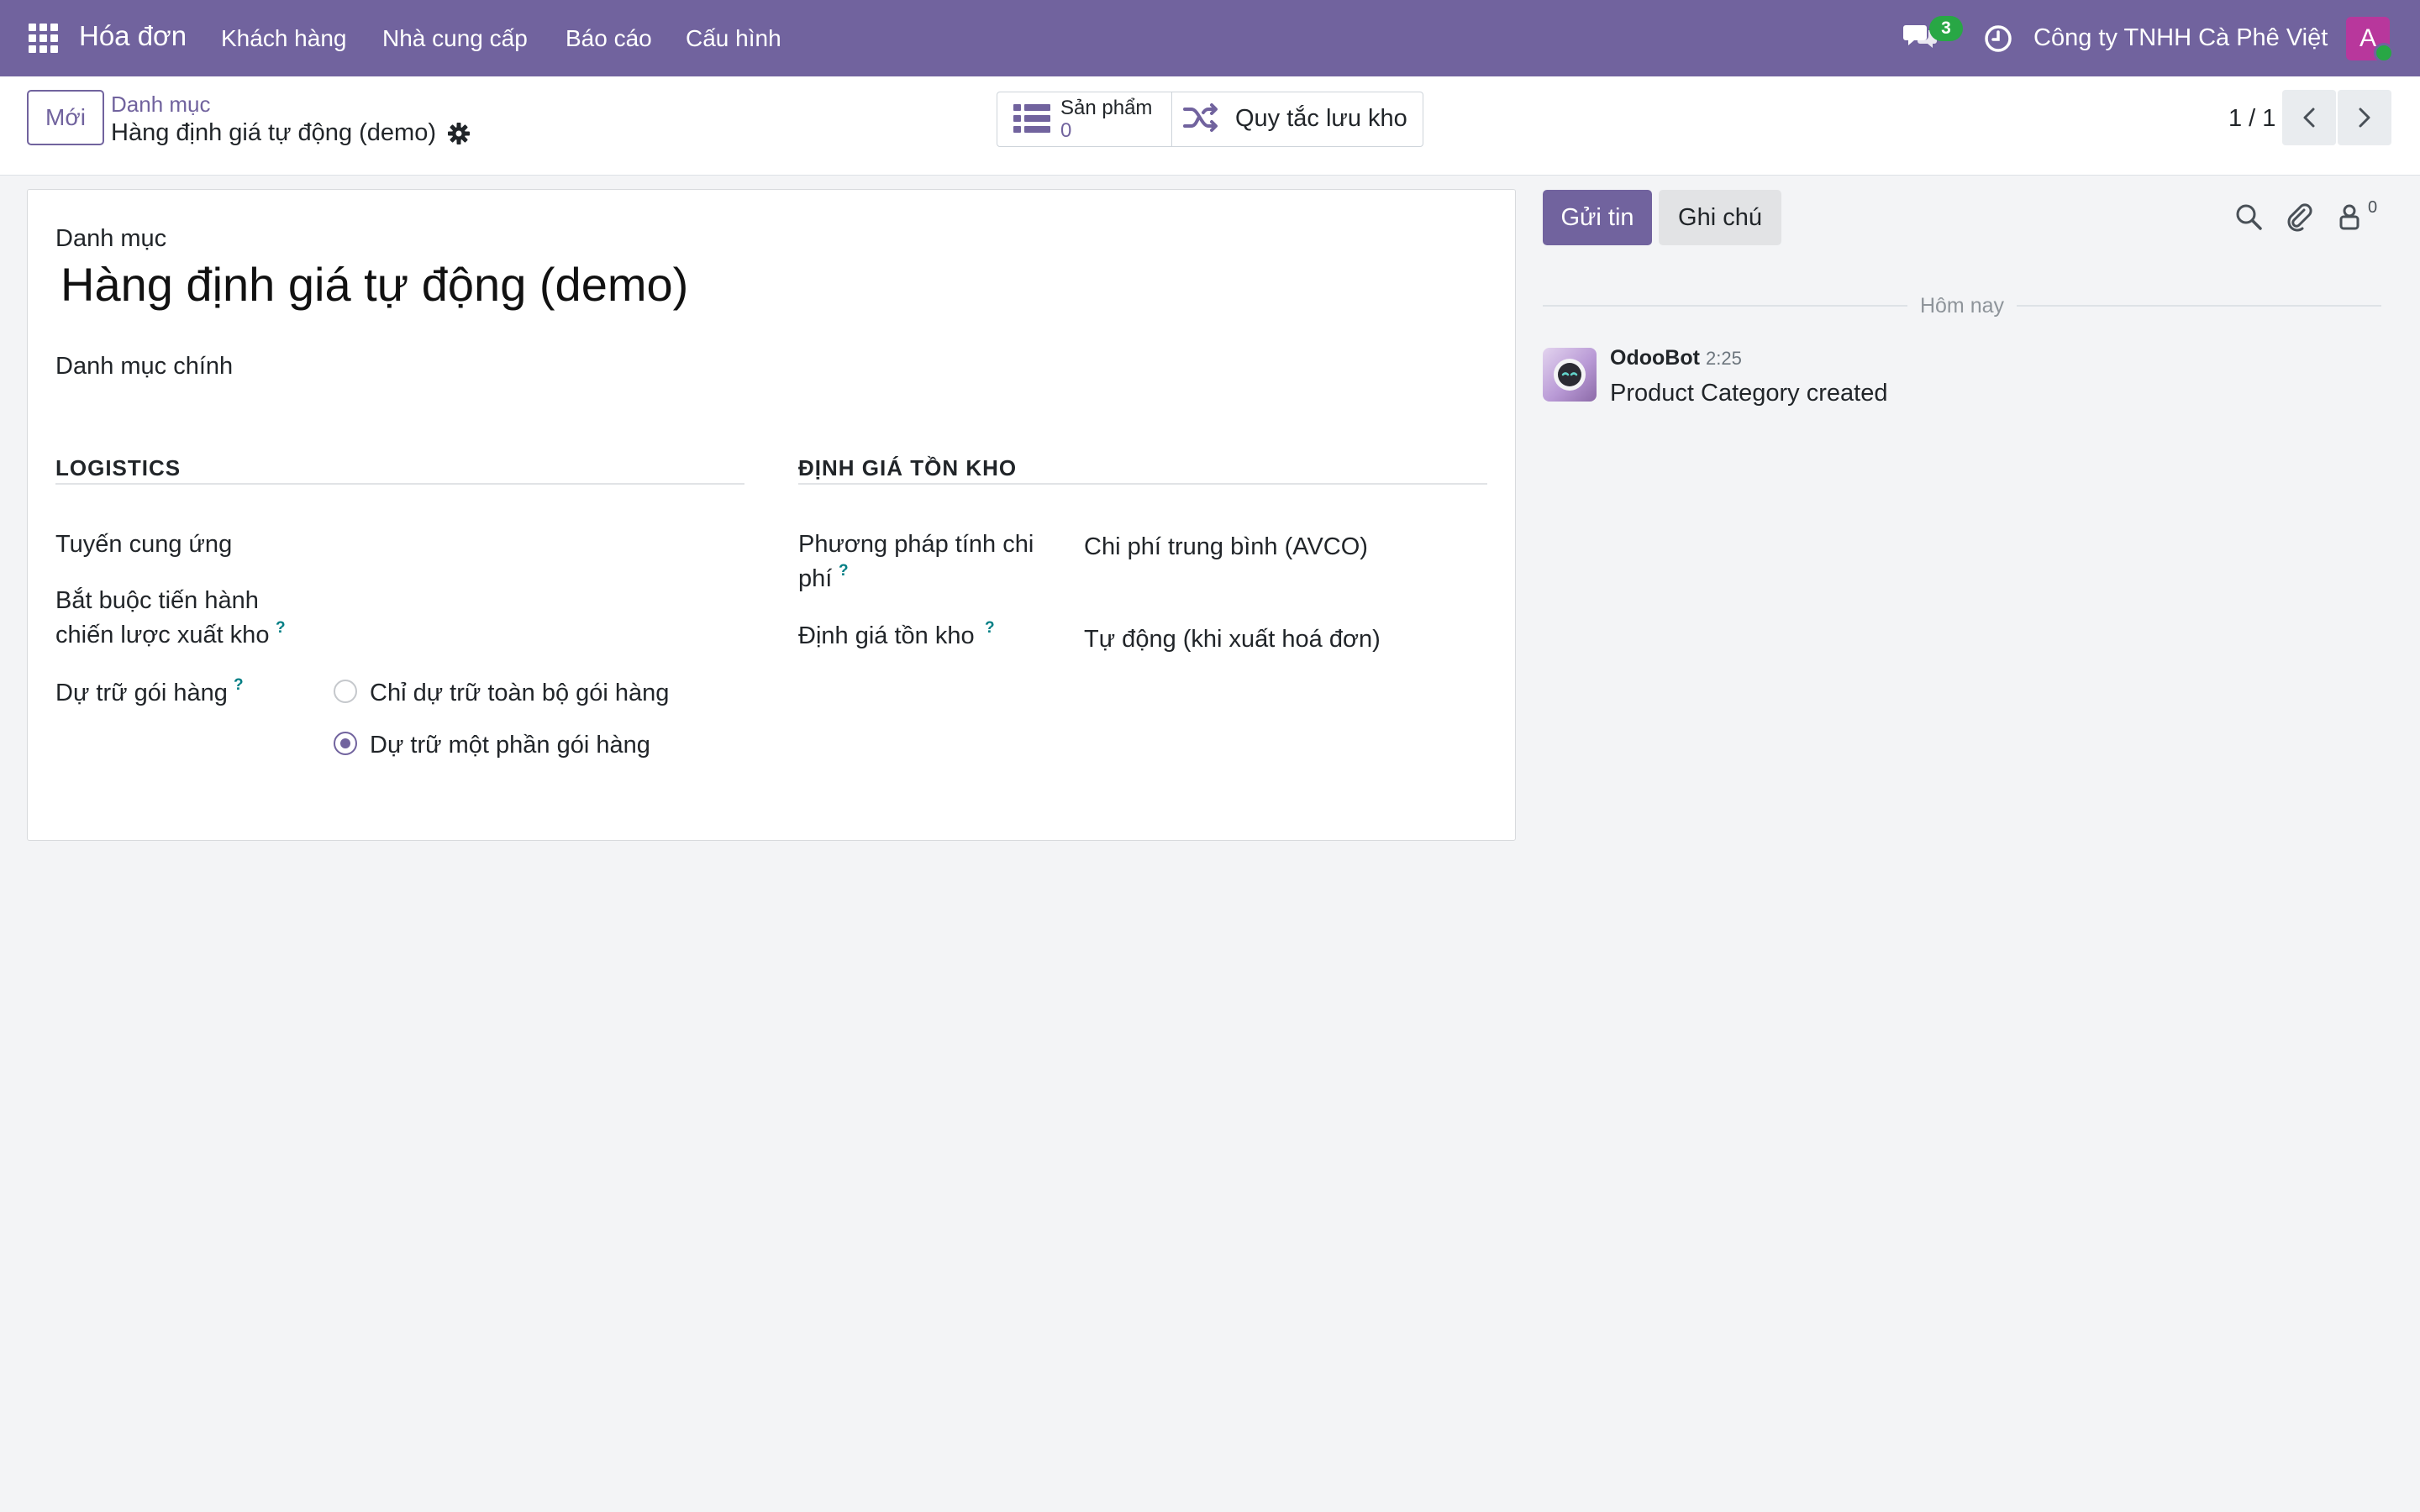 The width and height of the screenshot is (2420, 1512). Describe the element at coordinates (844, 571) in the screenshot. I see `cost-method-help-icon: ?` at that location.